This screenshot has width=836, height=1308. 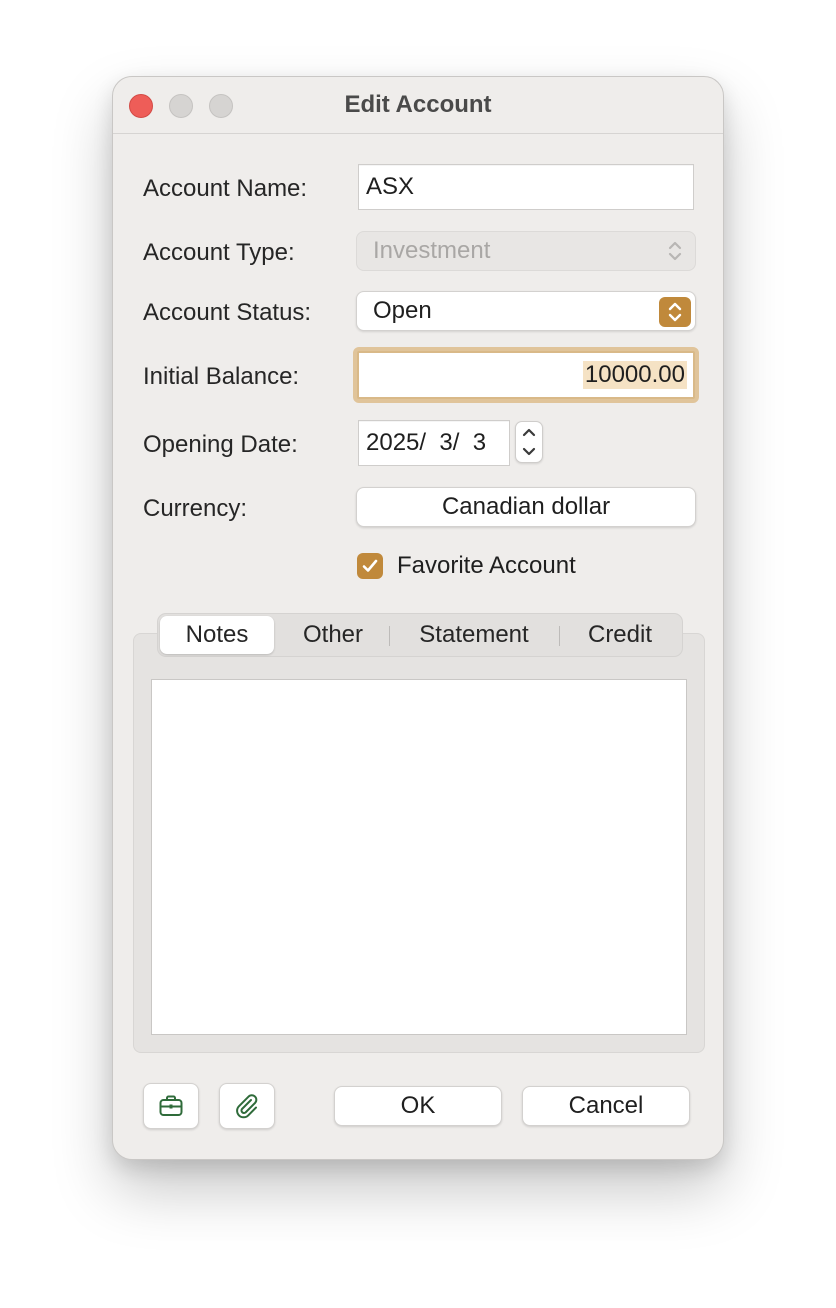 I want to click on ok-button: OK, so click(x=418, y=1106).